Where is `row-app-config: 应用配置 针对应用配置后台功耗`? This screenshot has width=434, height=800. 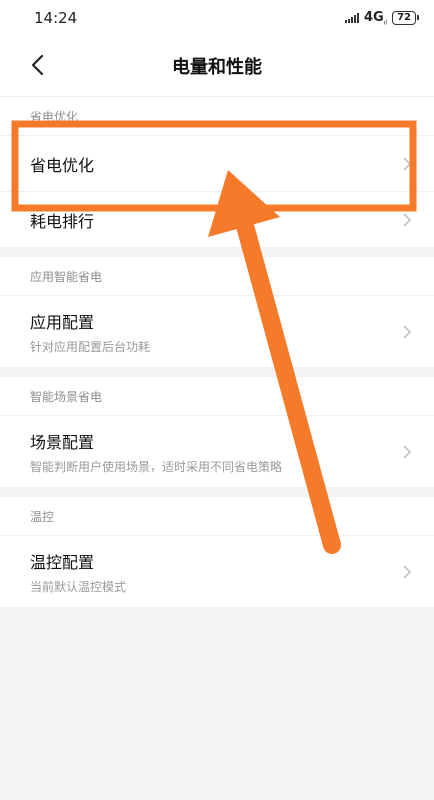 row-app-config: 应用配置 针对应用配置后台功耗 is located at coordinates (217, 331).